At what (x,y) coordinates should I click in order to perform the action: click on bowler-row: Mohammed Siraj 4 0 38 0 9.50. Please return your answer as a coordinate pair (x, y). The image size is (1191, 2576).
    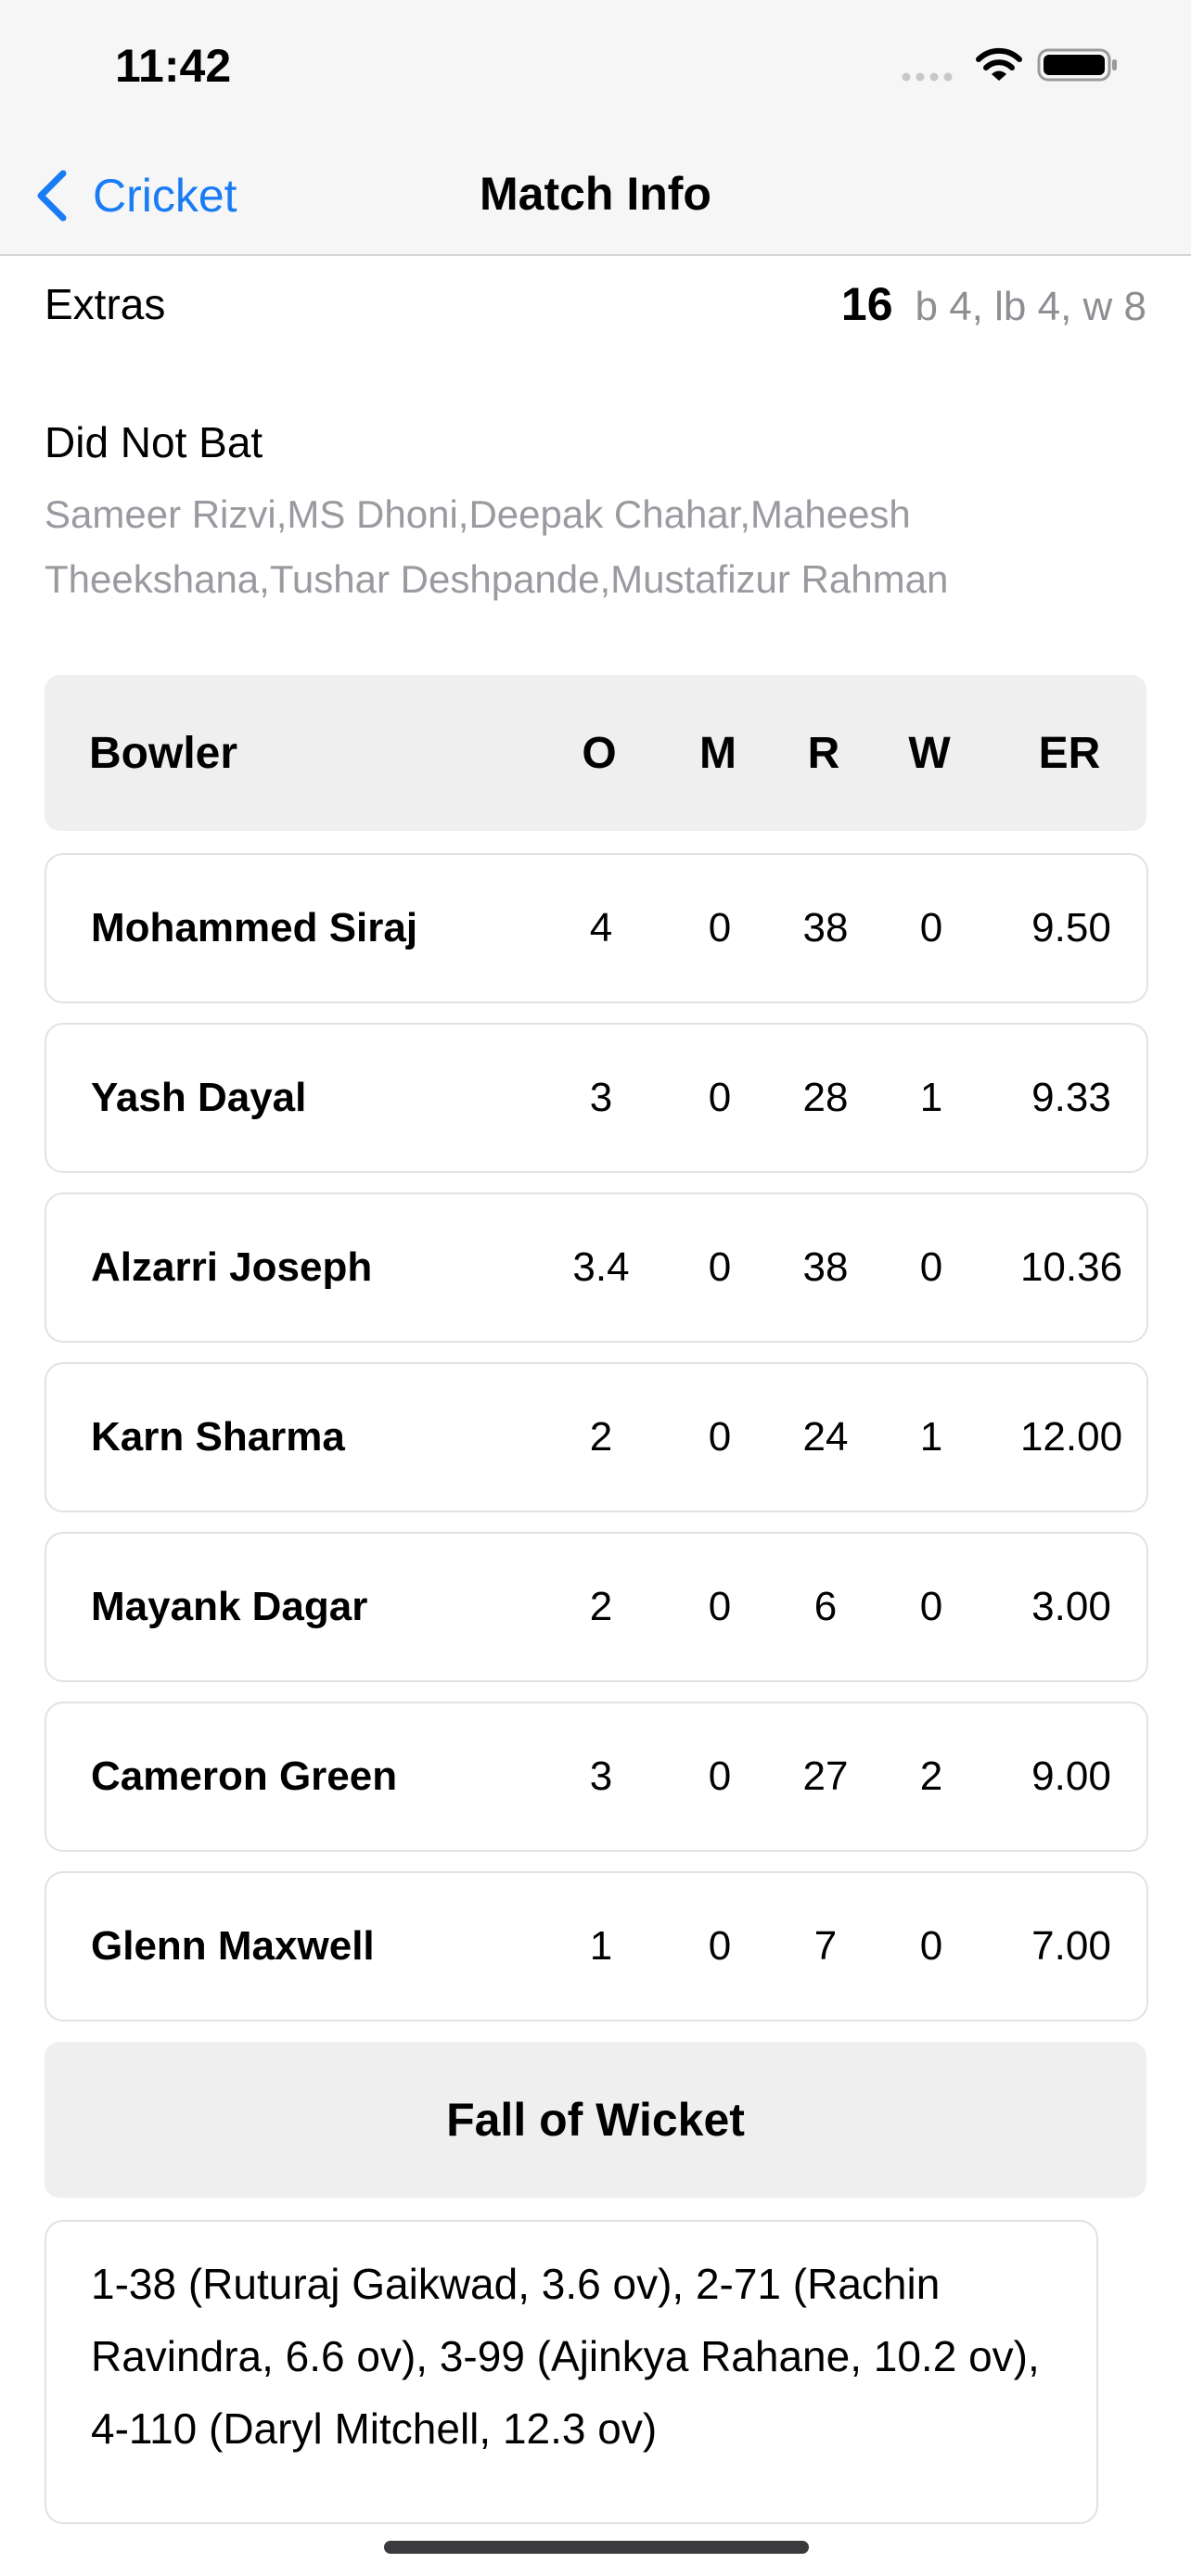
    Looking at the image, I should click on (597, 928).